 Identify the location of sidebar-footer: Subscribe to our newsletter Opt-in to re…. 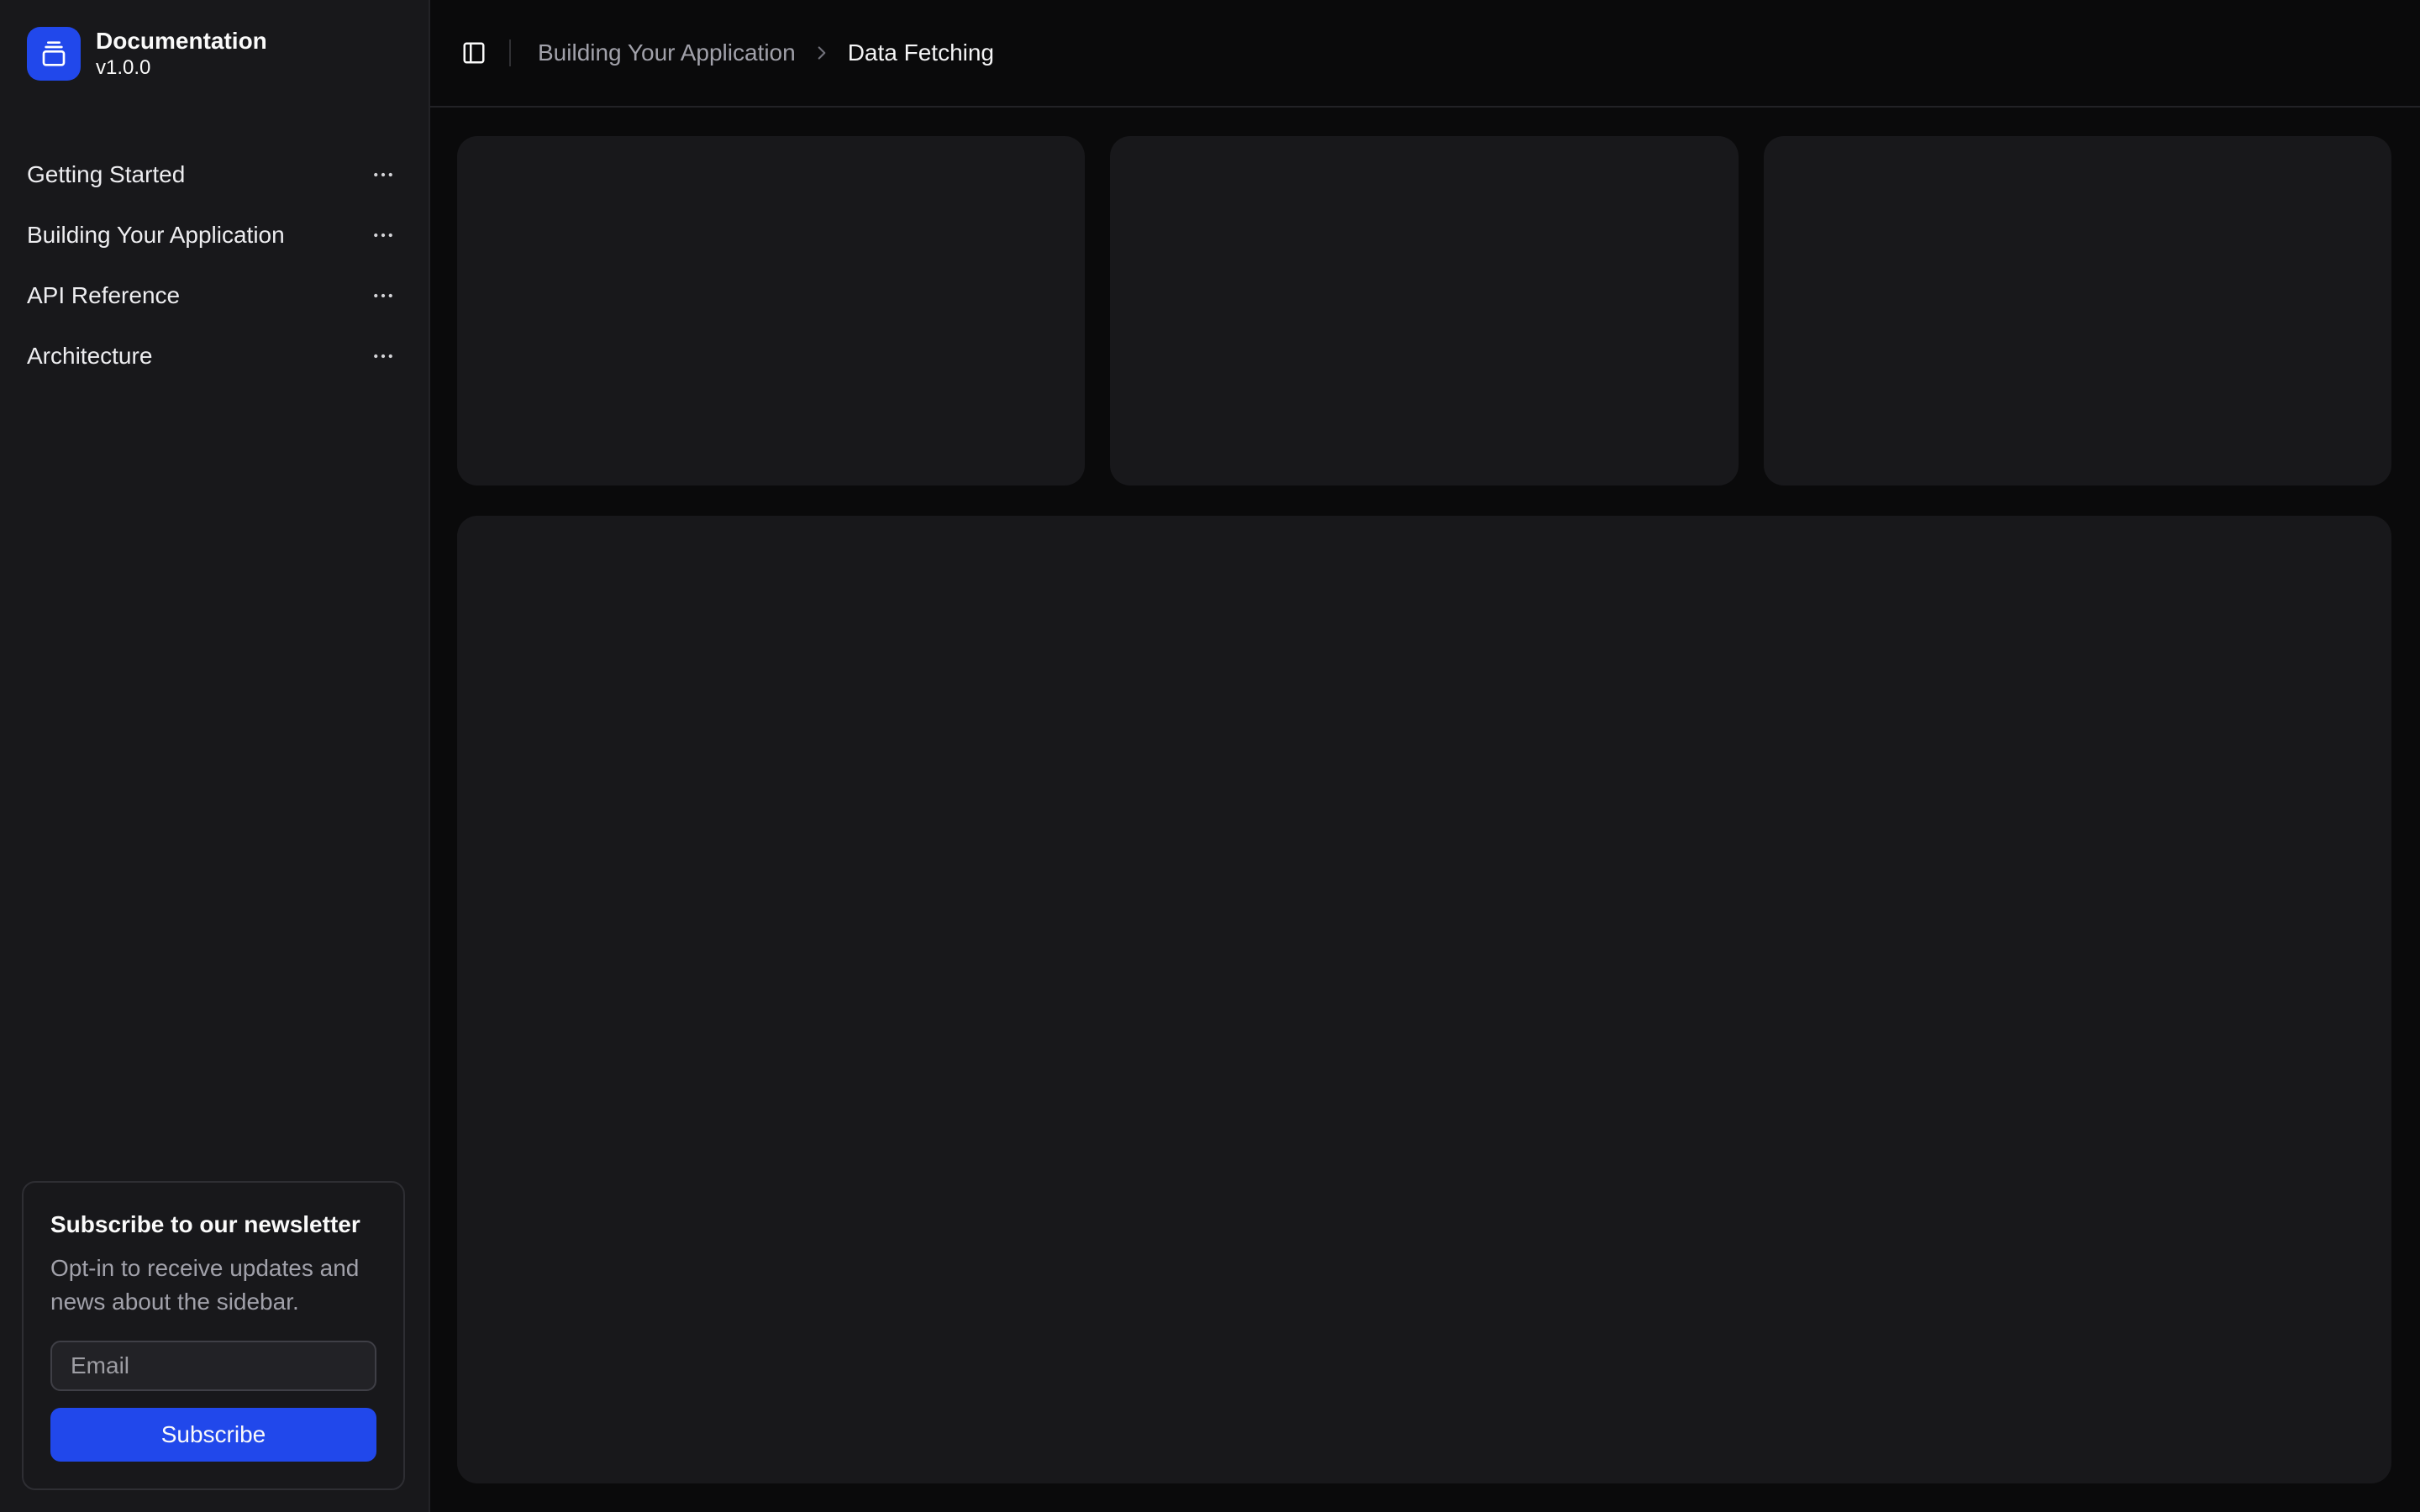
(214, 1340).